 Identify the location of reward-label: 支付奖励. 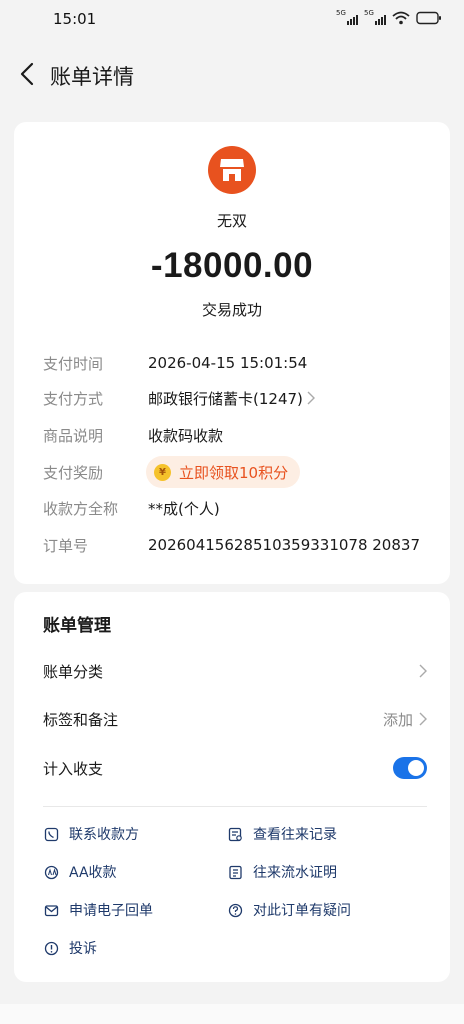
(73, 472).